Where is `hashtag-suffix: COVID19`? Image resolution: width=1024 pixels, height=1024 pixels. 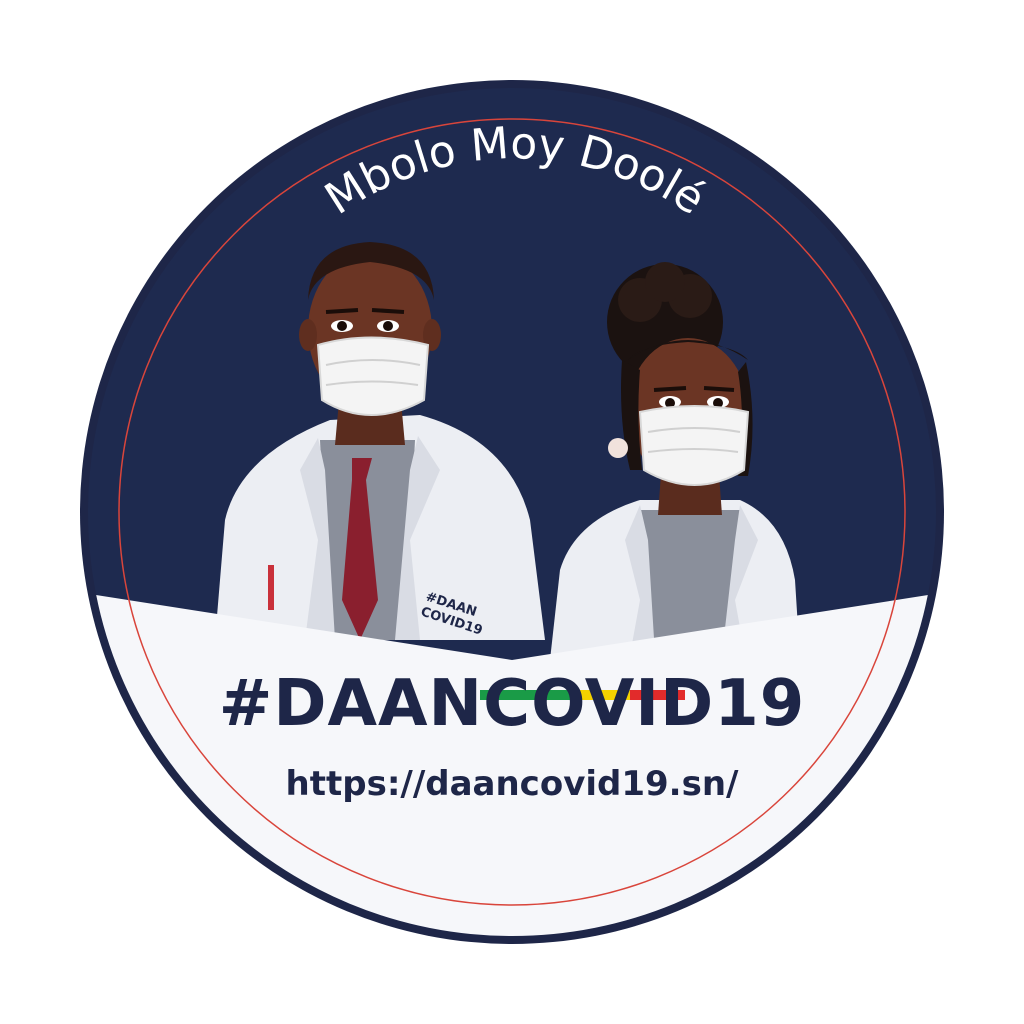 hashtag-suffix: COVID19 is located at coordinates (644, 704).